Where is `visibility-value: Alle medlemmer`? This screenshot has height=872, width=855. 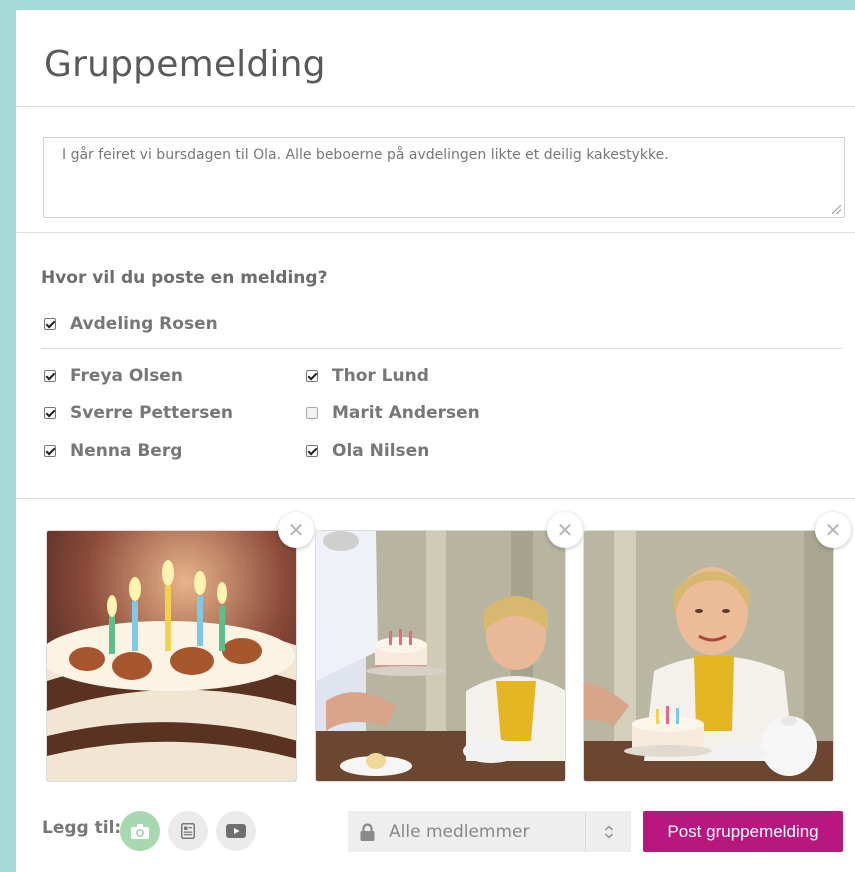 visibility-value: Alle medlemmer is located at coordinates (459, 831).